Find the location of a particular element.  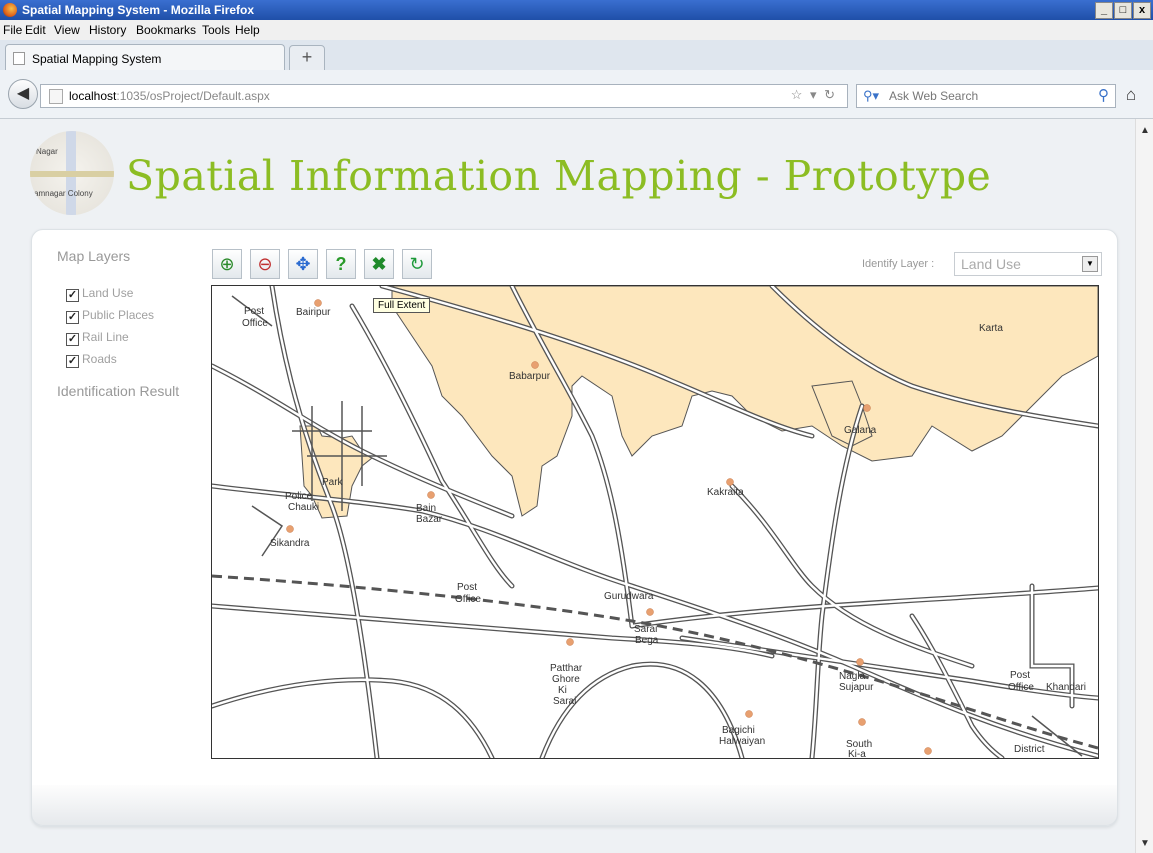

back-button: ◀ is located at coordinates (23, 94).